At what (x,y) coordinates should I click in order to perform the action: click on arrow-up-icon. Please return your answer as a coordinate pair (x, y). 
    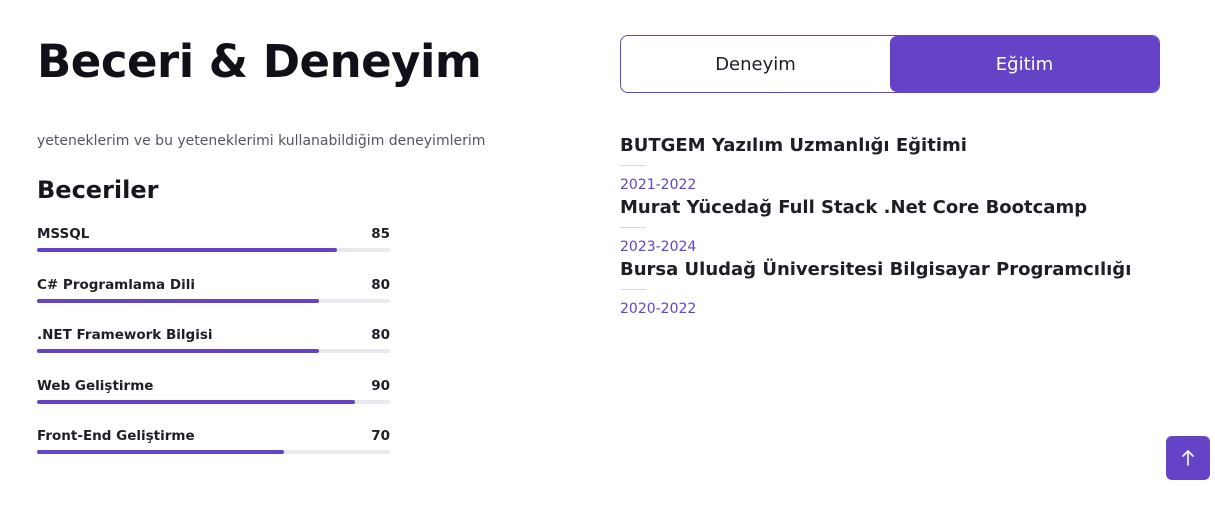
    Looking at the image, I should click on (1188, 458).